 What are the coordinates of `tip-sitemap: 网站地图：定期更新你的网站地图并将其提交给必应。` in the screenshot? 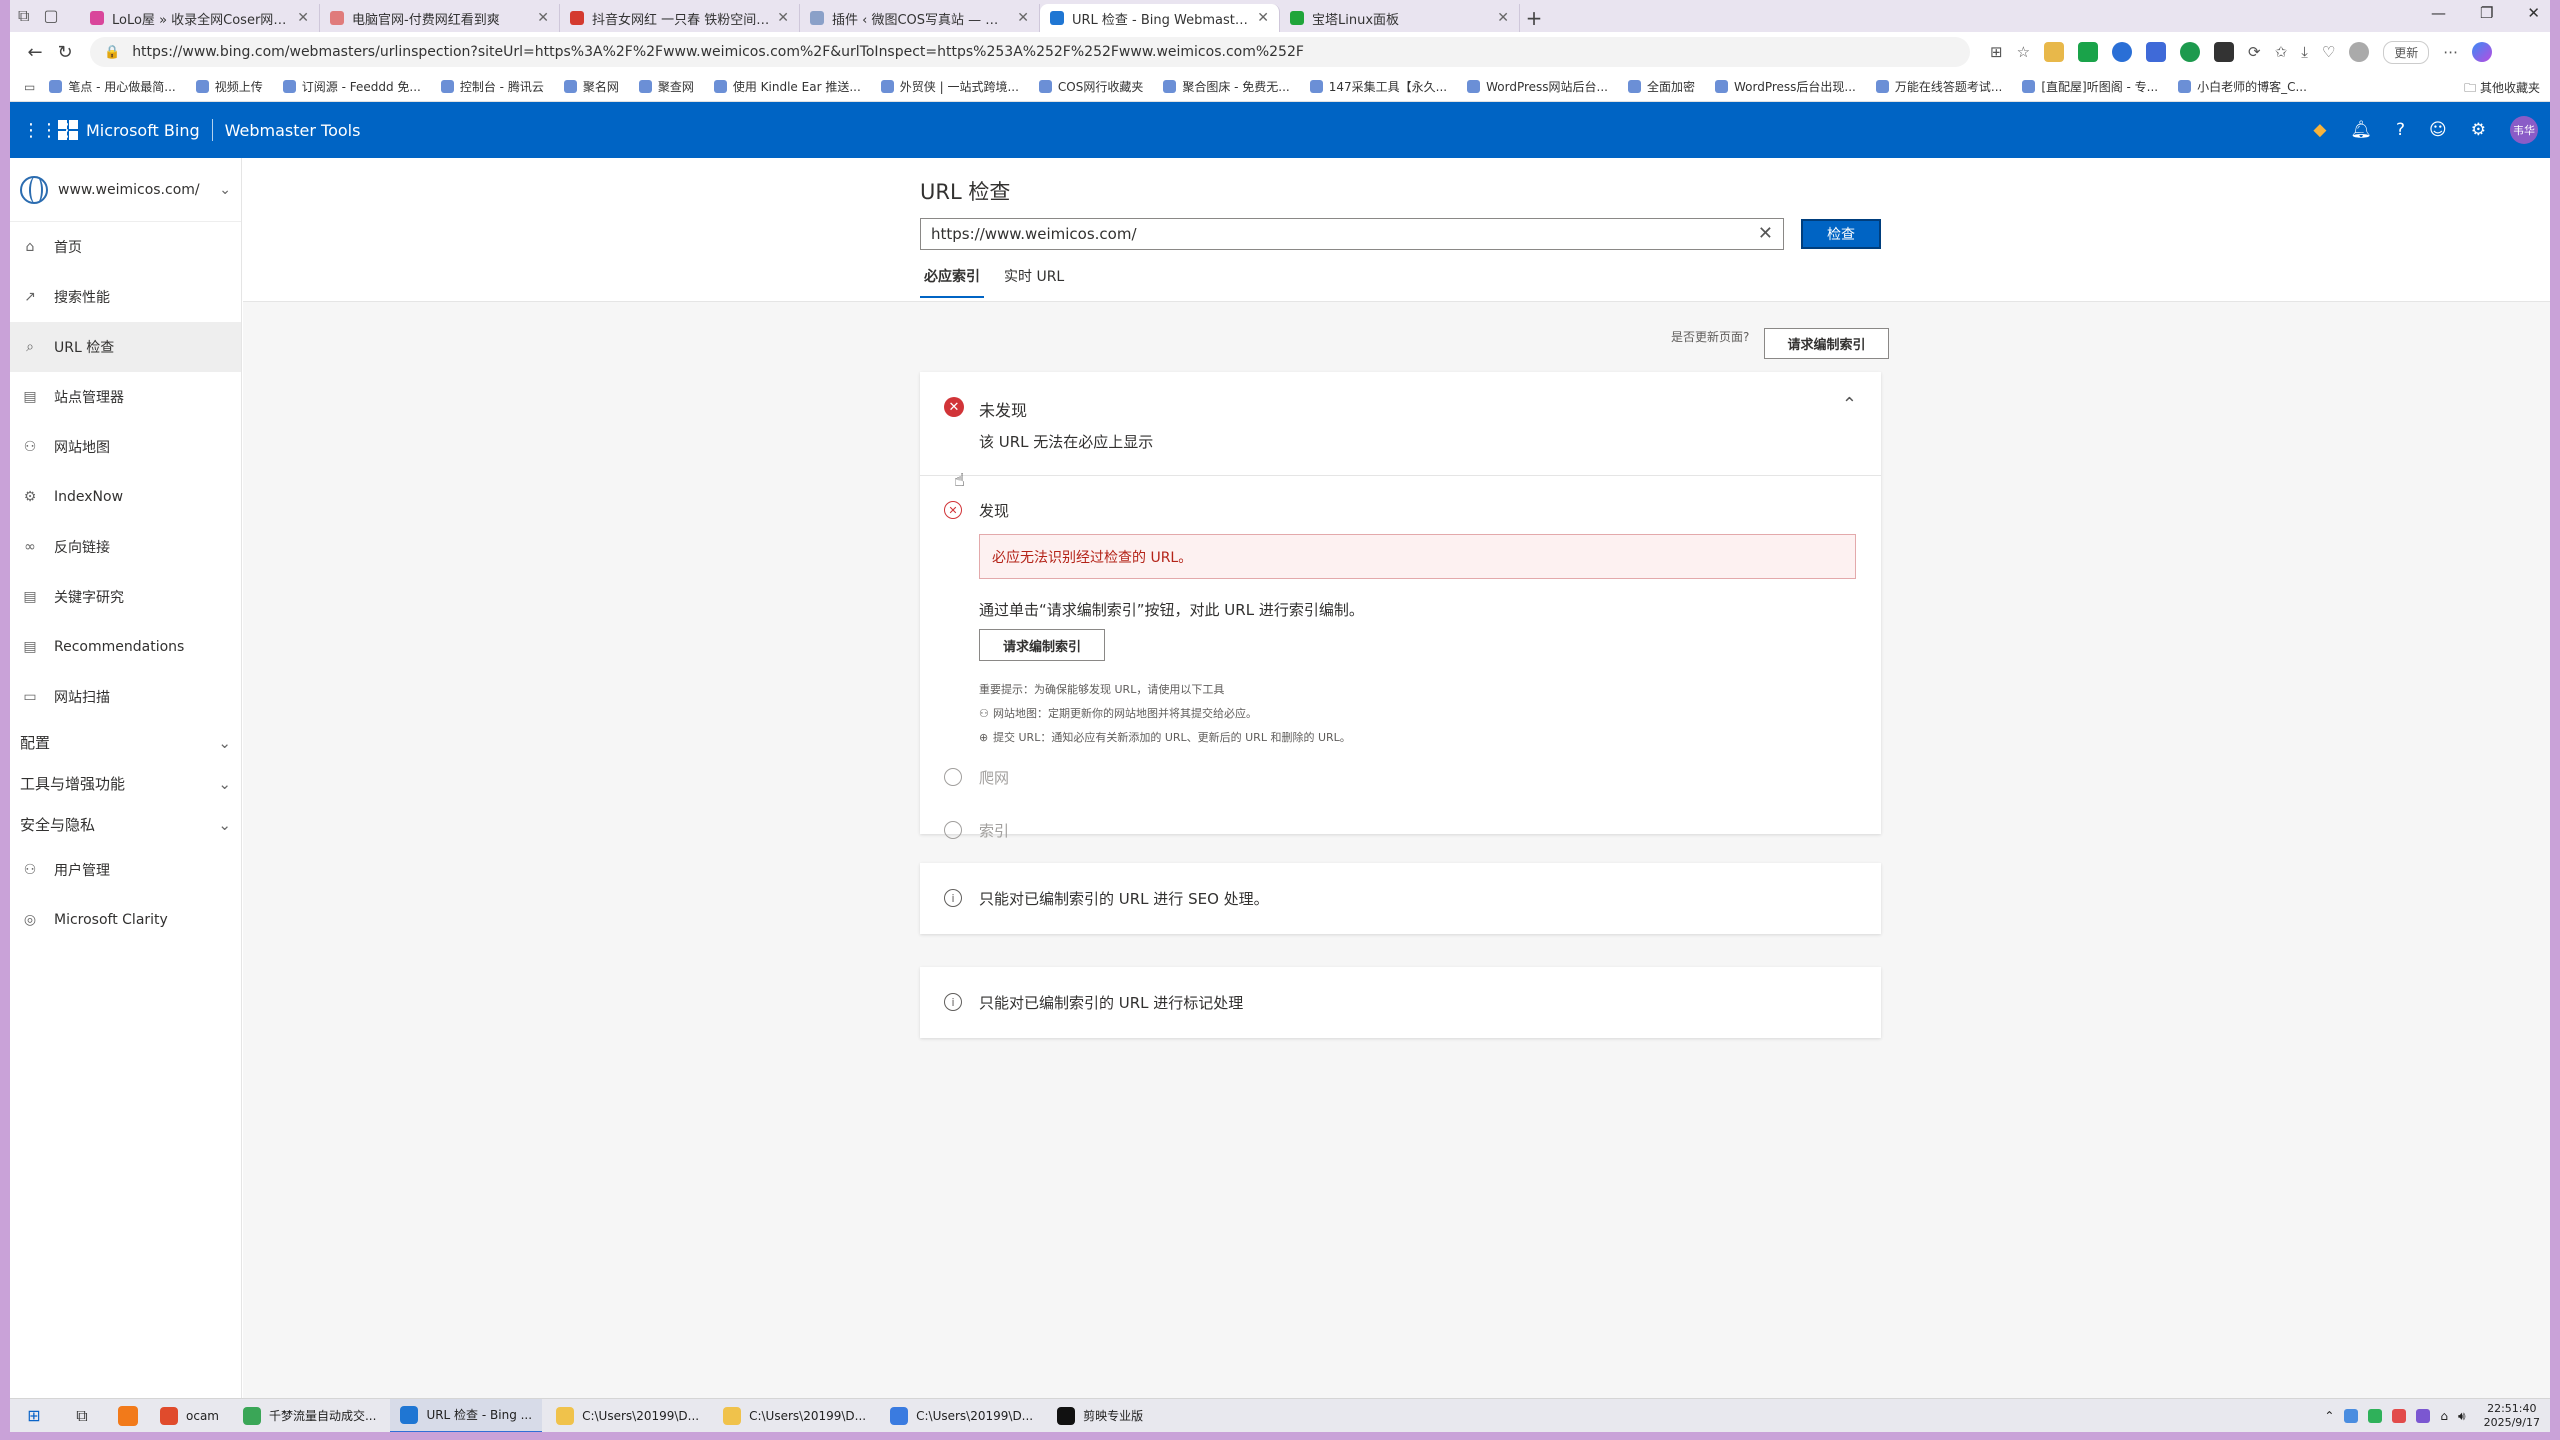 It's located at (1125, 713).